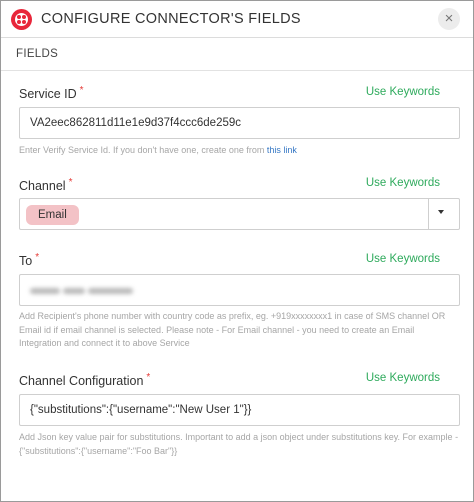  Describe the element at coordinates (239, 123) in the screenshot. I see `service-id-input` at that location.